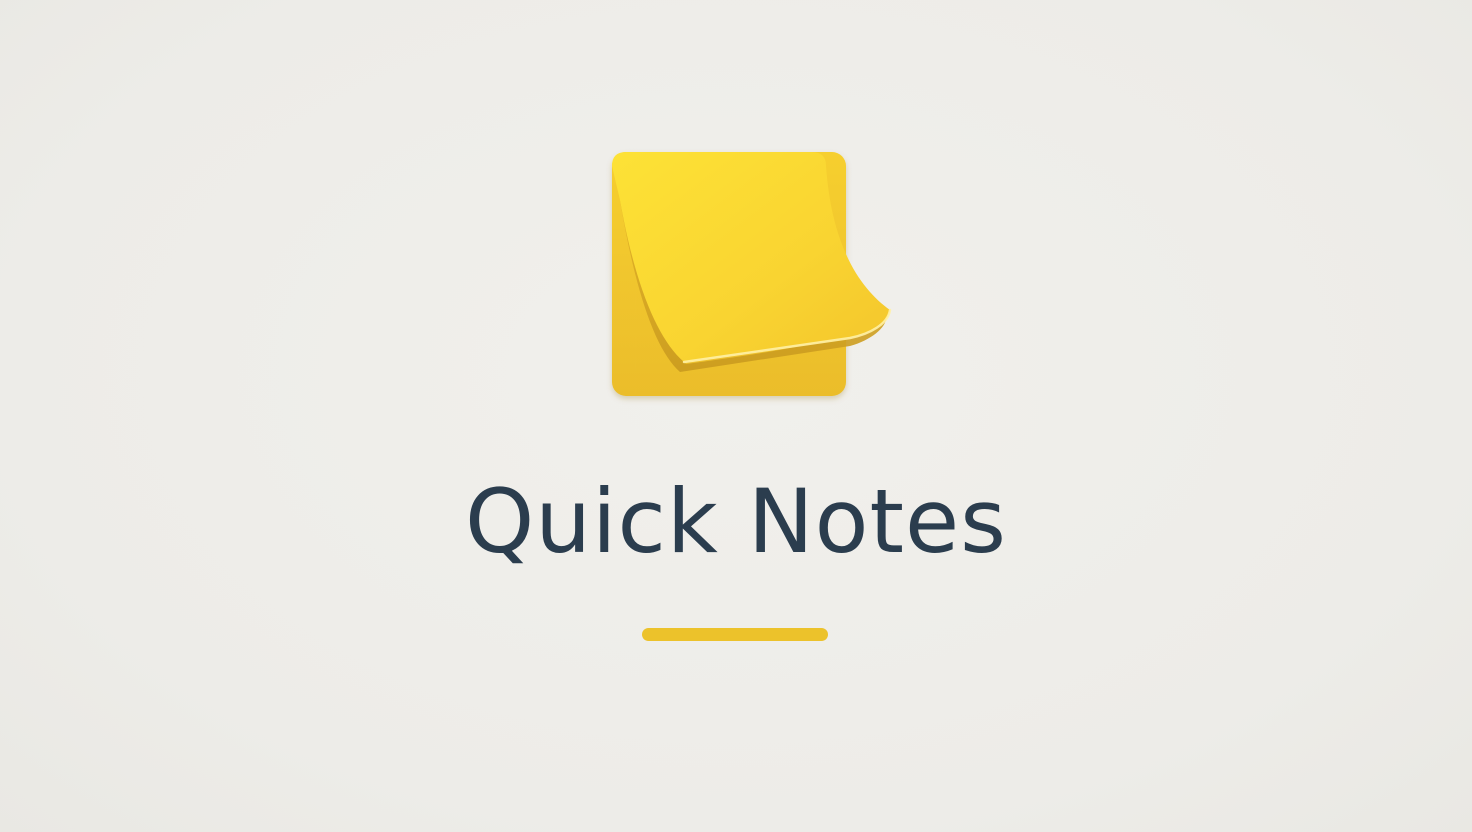 The width and height of the screenshot is (1472, 832). Describe the element at coordinates (750, 275) in the screenshot. I see `sticky-note-icon` at that location.